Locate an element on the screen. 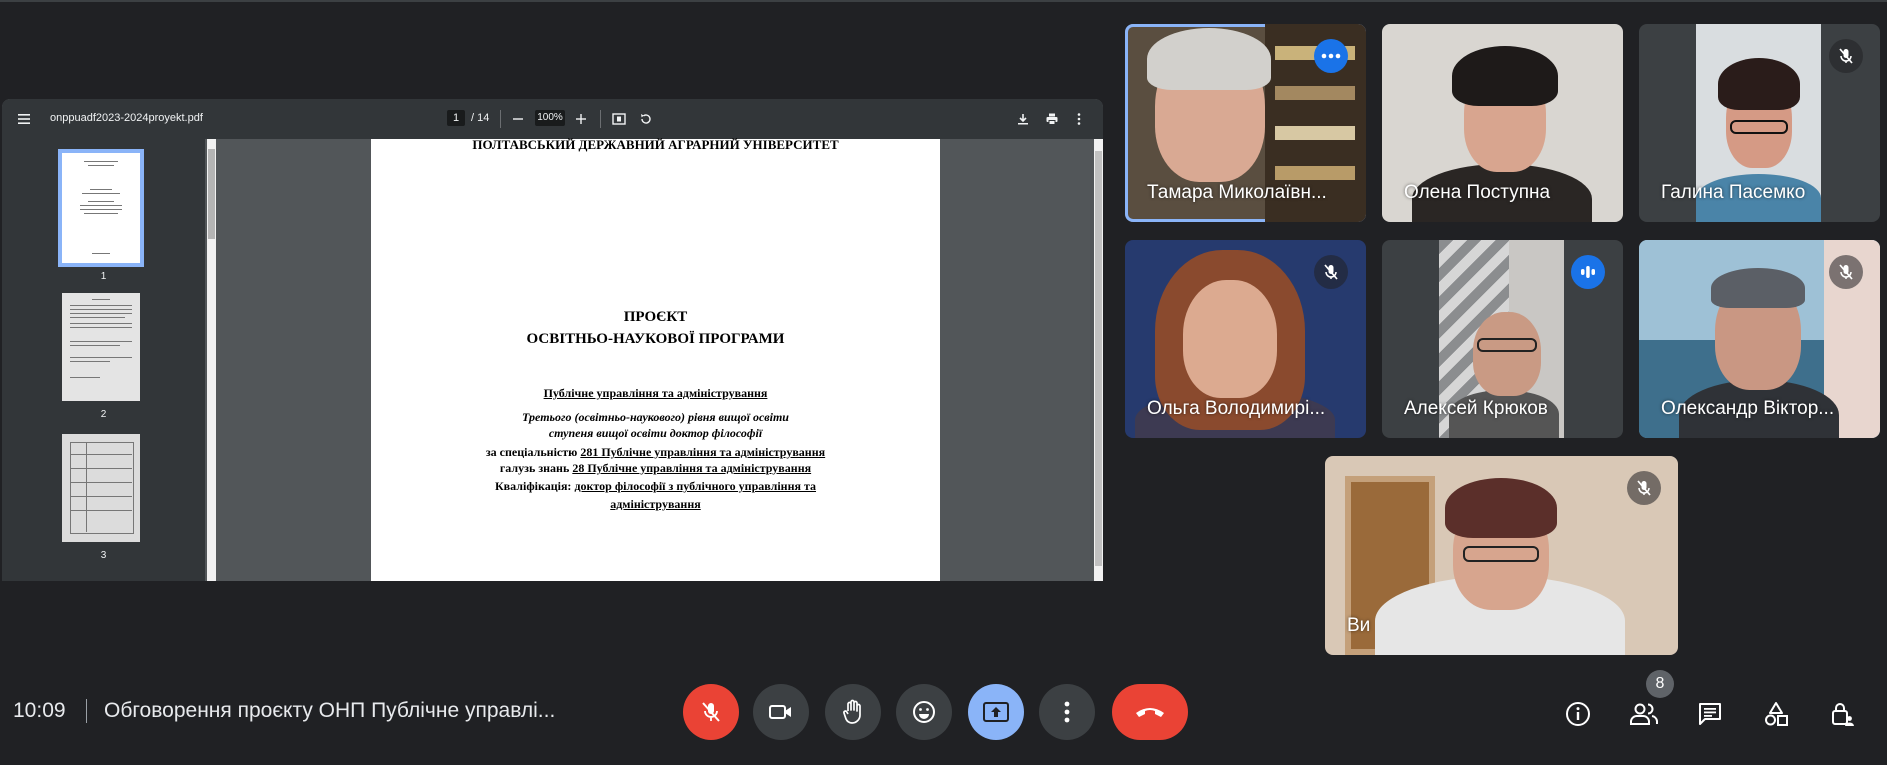  print-icon is located at coordinates (1052, 119).